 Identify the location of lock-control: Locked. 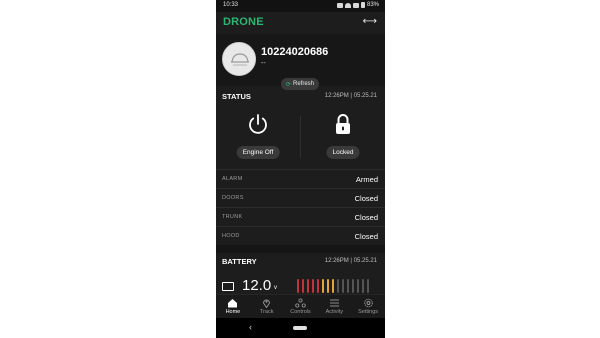
(343, 138).